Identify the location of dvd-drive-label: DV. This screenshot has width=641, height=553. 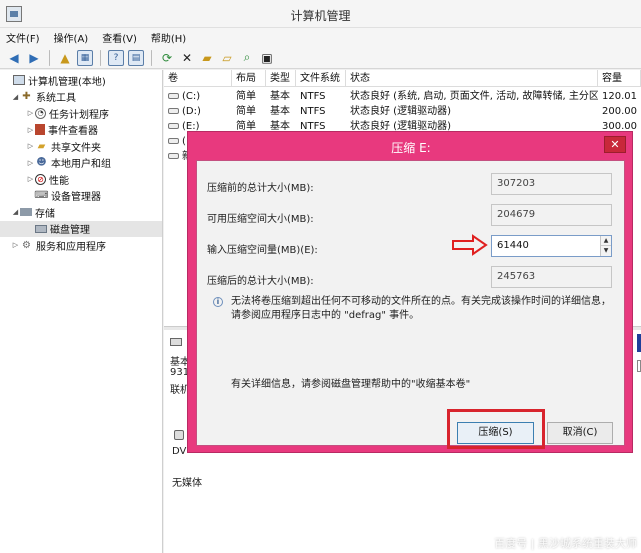
(179, 451).